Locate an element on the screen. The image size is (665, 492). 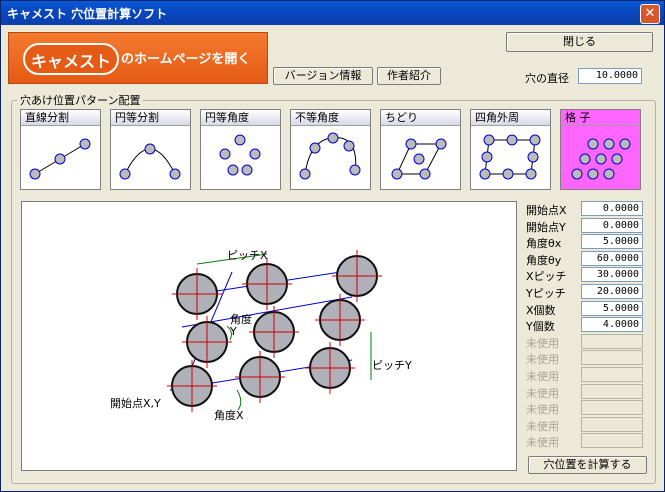
param-label: Y個数 is located at coordinates (540, 327).